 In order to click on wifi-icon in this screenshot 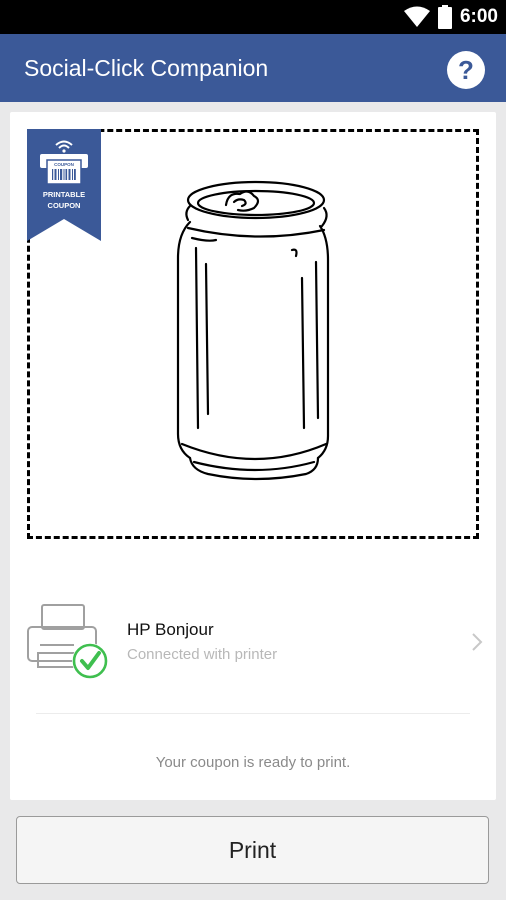, I will do `click(416, 16)`.